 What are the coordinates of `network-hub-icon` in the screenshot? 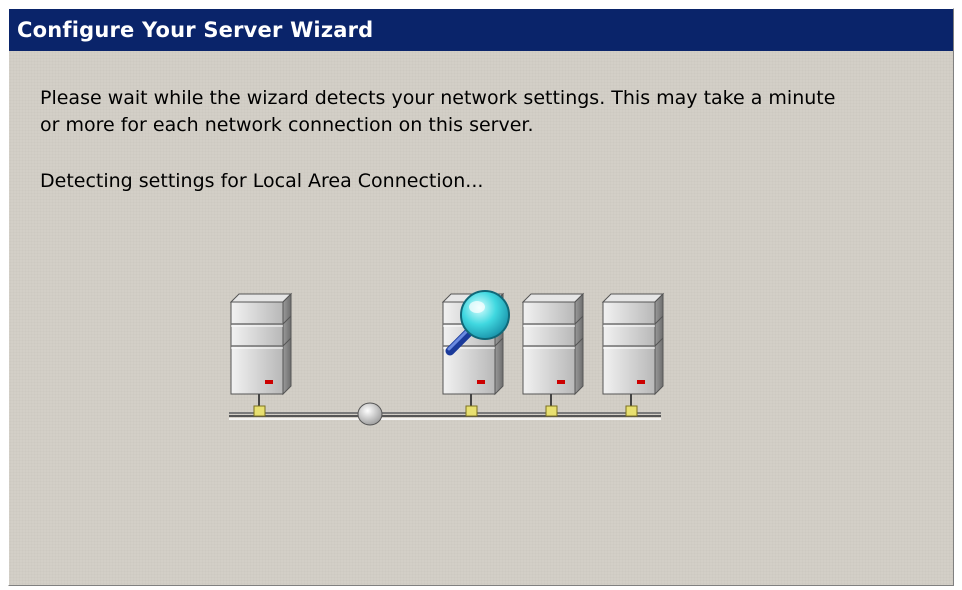 It's located at (370, 414).